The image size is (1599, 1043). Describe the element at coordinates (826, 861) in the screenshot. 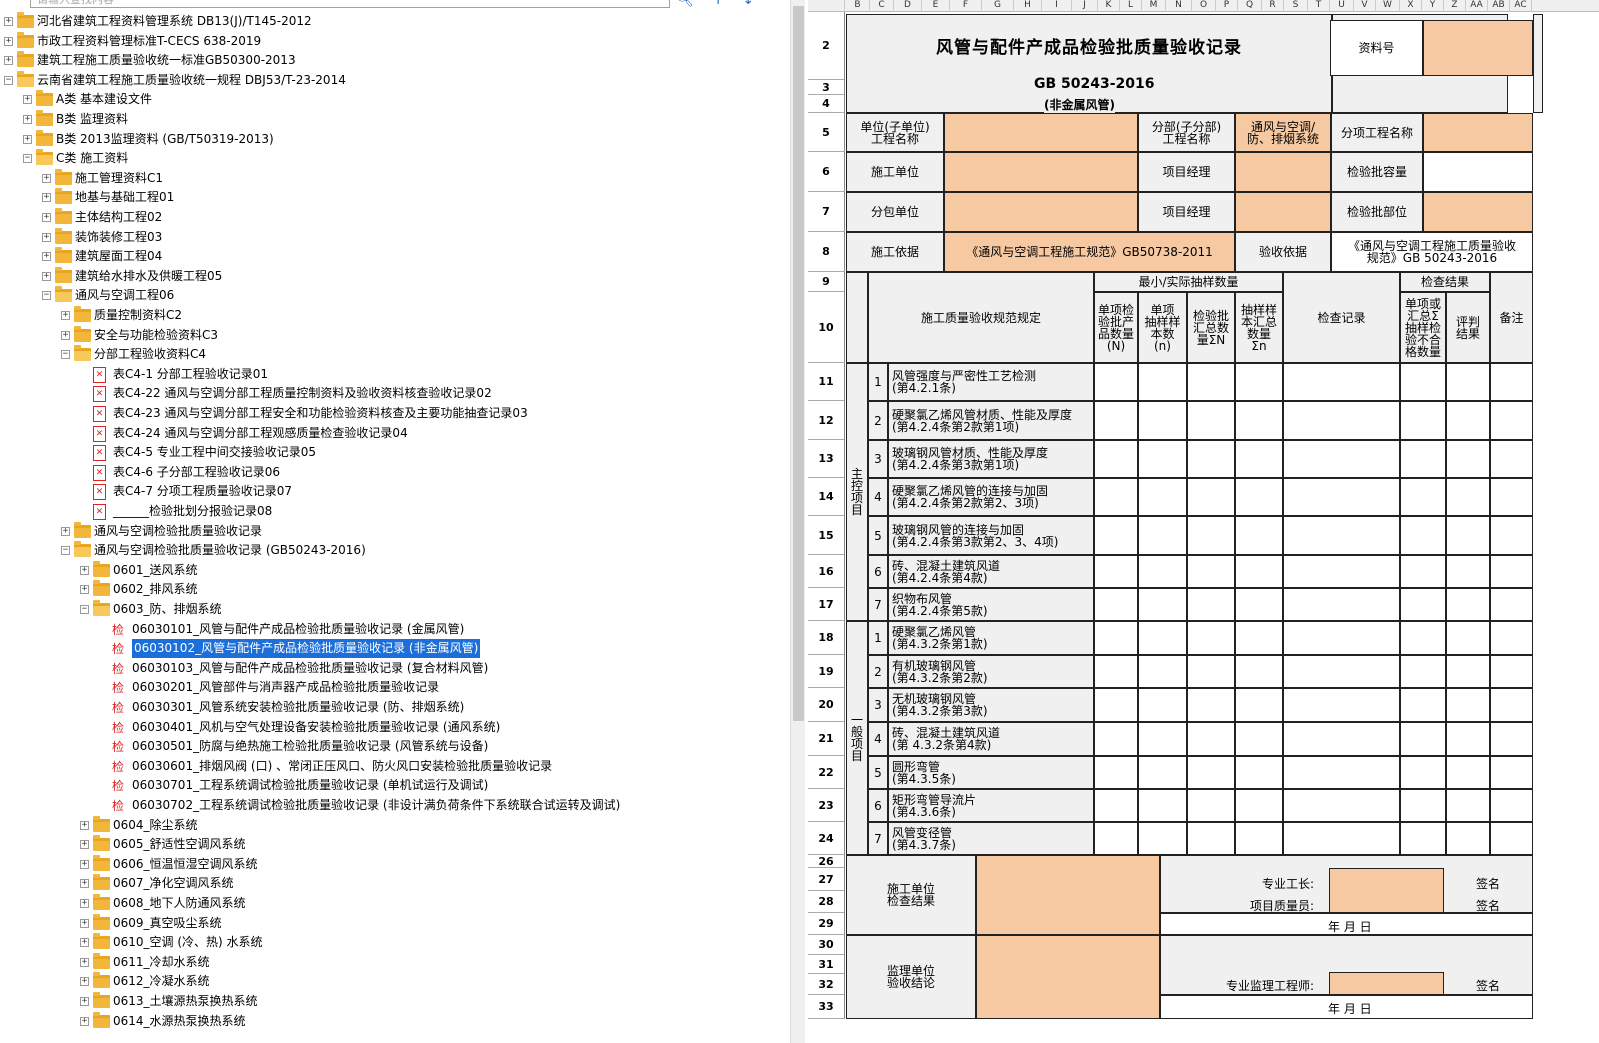

I see `row-header: 26` at that location.